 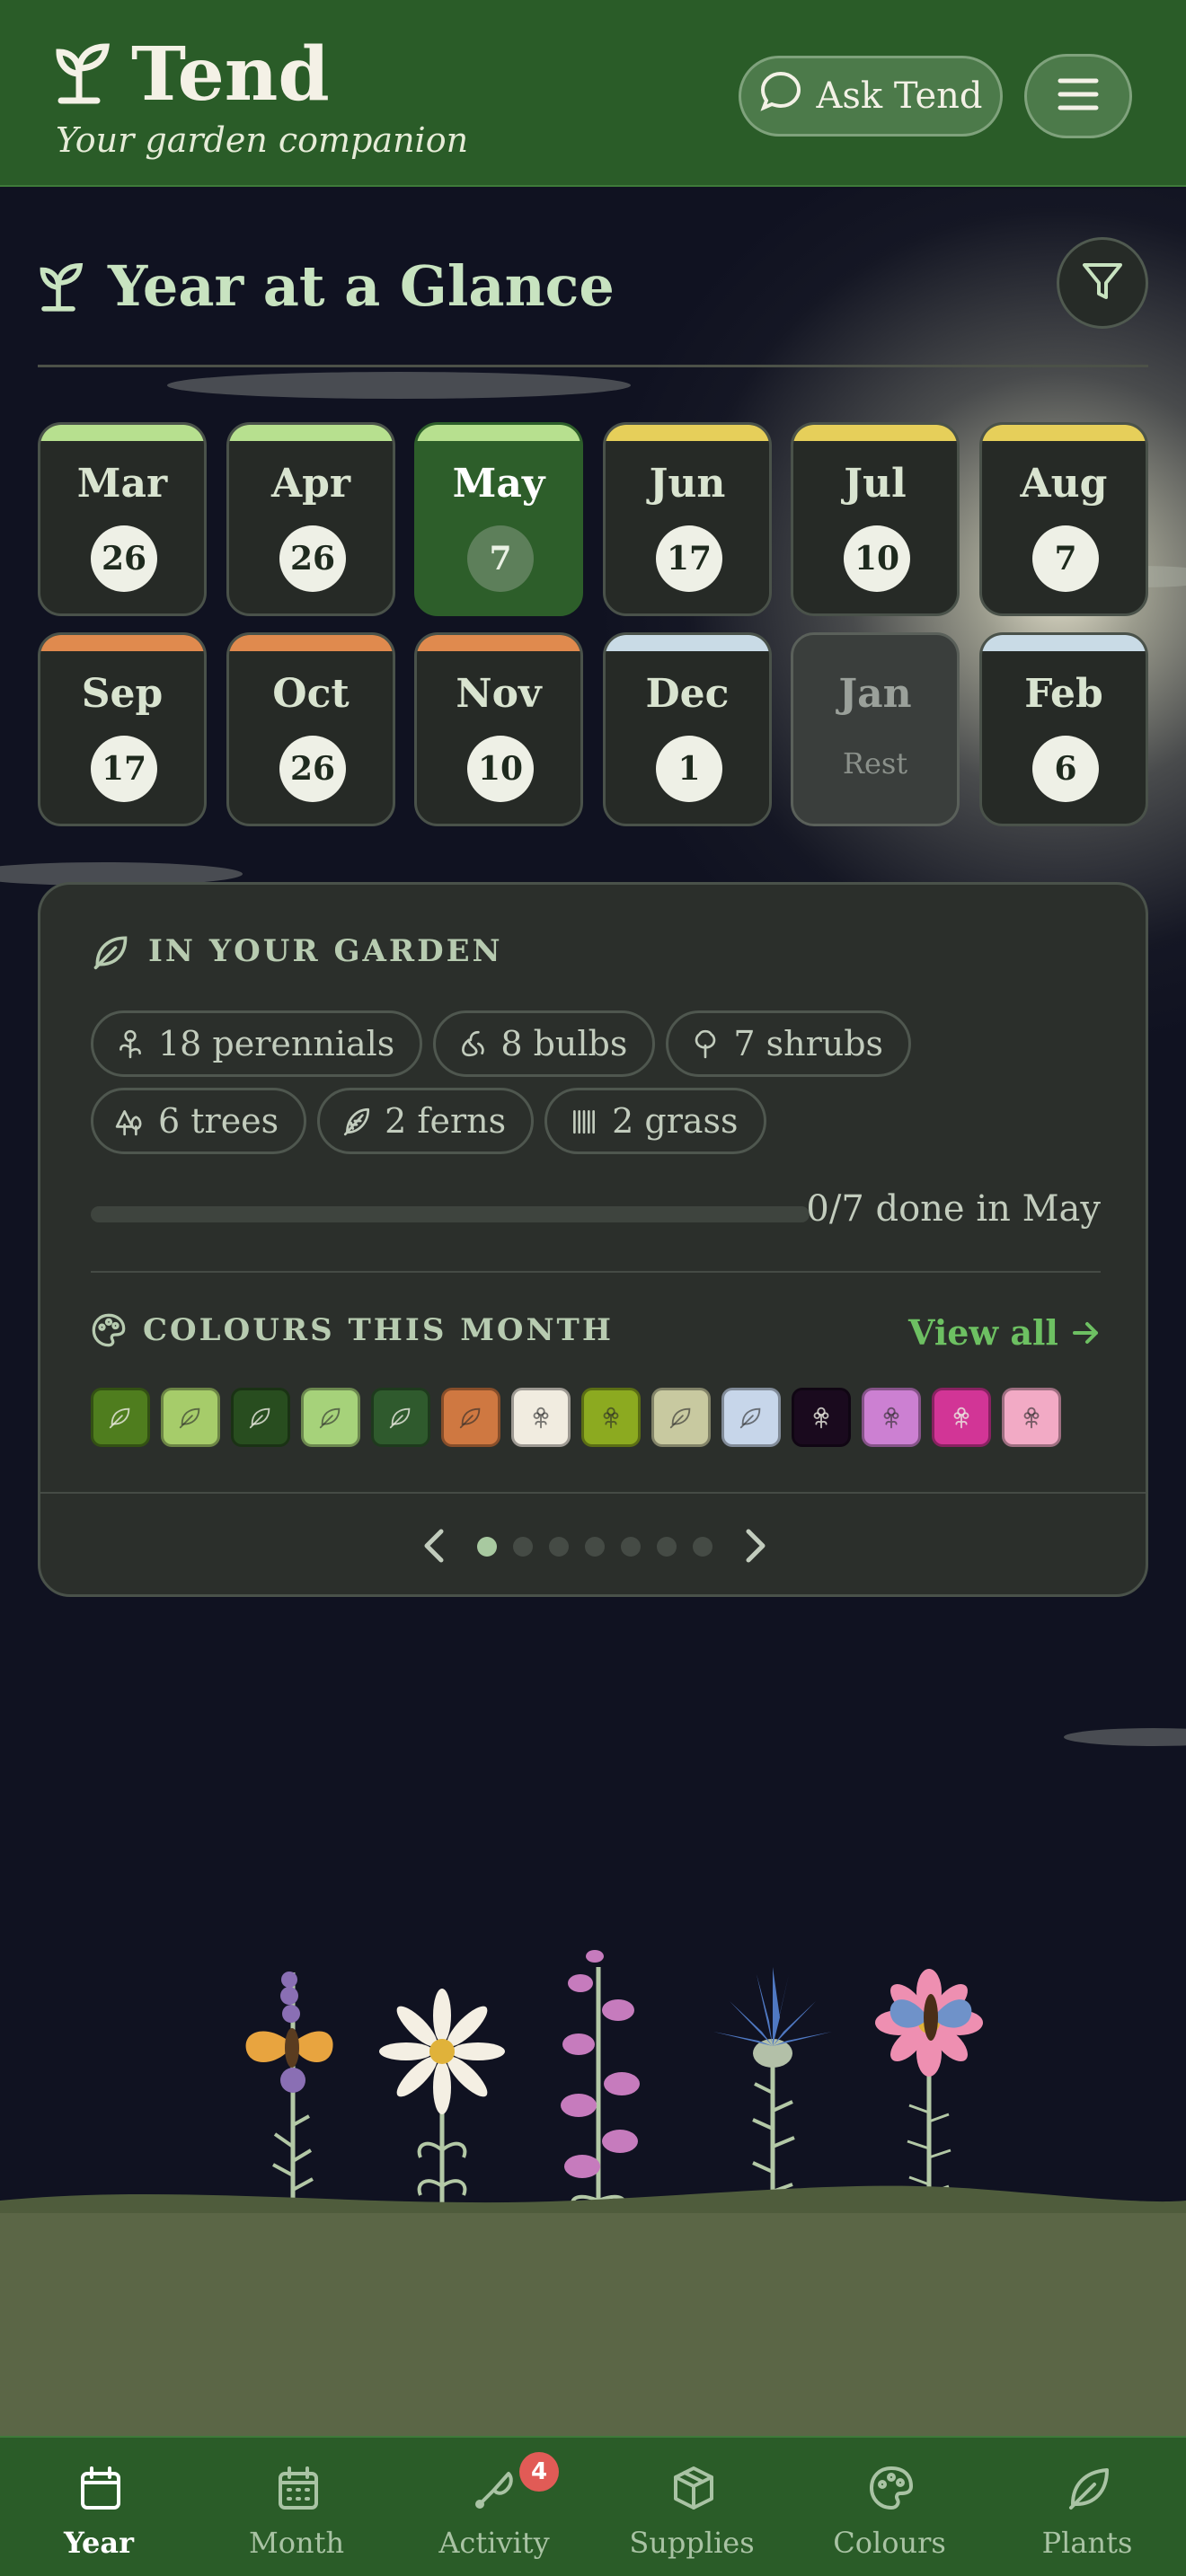 What do you see at coordinates (122, 729) in the screenshot?
I see `month-card-sep: Sep 17` at bounding box center [122, 729].